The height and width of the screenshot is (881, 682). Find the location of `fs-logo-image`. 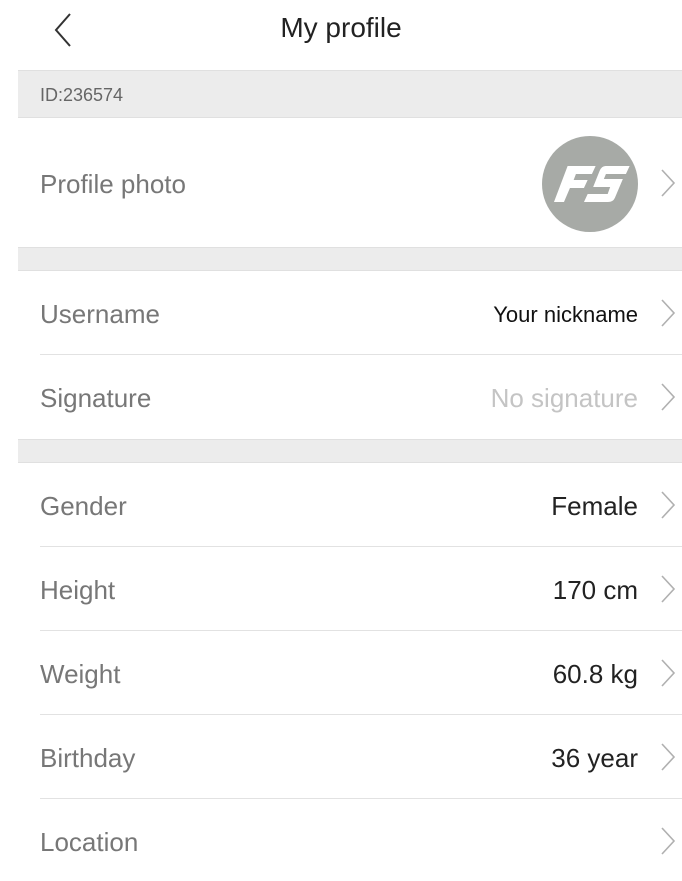

fs-logo-image is located at coordinates (591, 184).